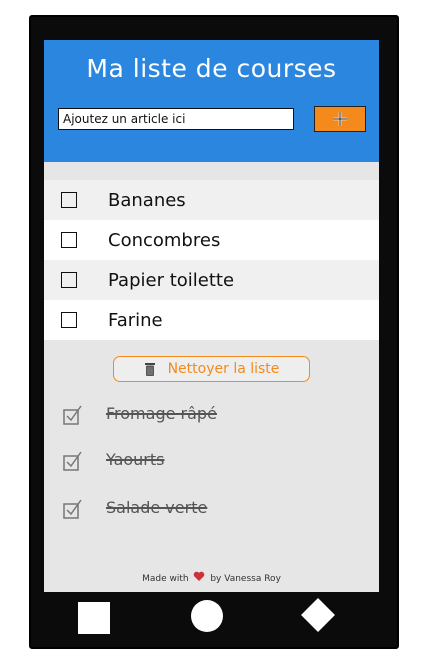 This screenshot has width=433, height=672. I want to click on item-label: Bananes, so click(147, 200).